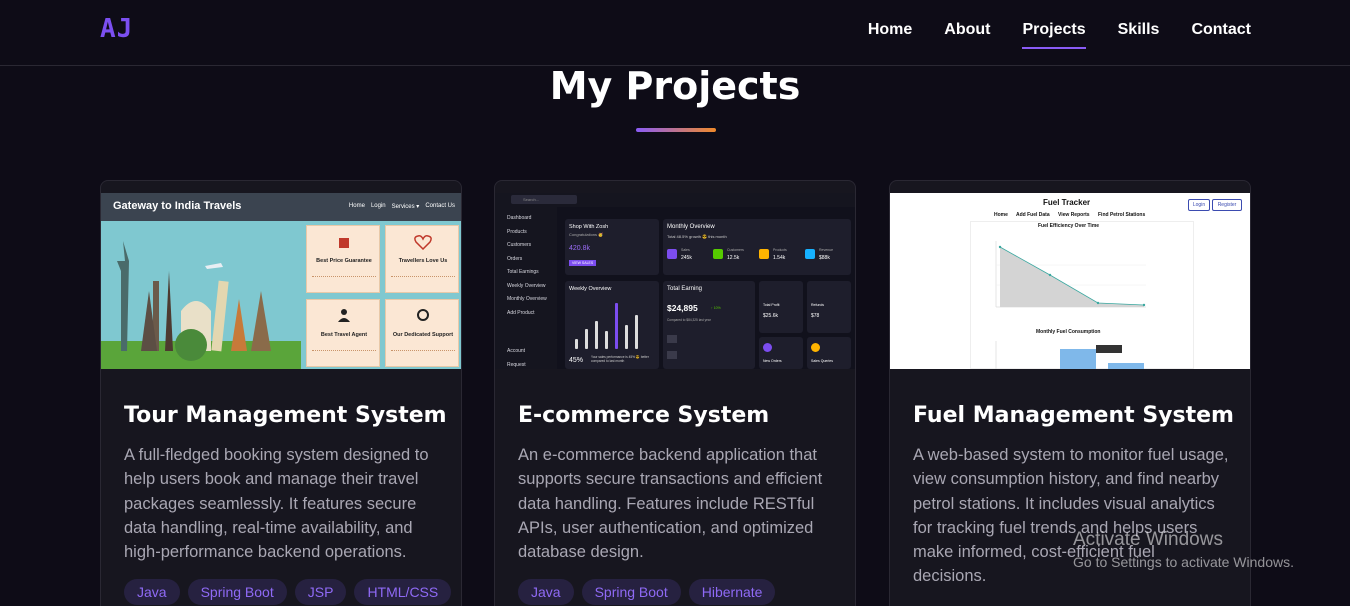 The width and height of the screenshot is (1350, 606). Describe the element at coordinates (517, 232) in the screenshot. I see `sidebar-item: Products` at that location.